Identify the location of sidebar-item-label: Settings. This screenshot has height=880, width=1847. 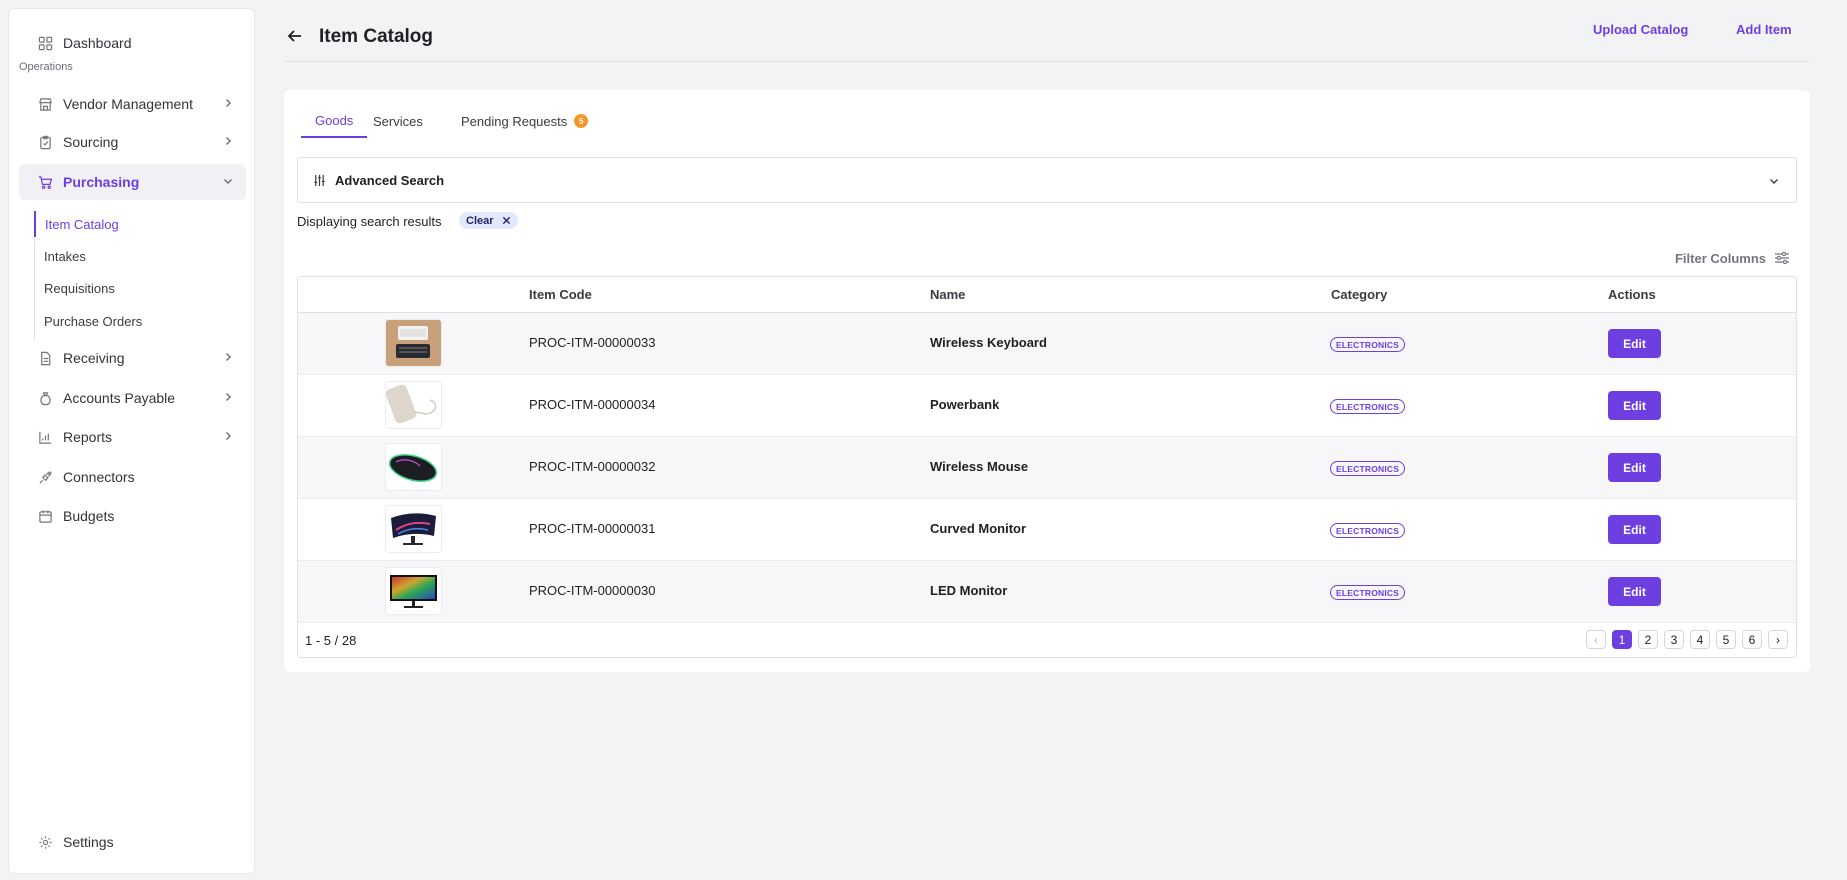
(88, 842).